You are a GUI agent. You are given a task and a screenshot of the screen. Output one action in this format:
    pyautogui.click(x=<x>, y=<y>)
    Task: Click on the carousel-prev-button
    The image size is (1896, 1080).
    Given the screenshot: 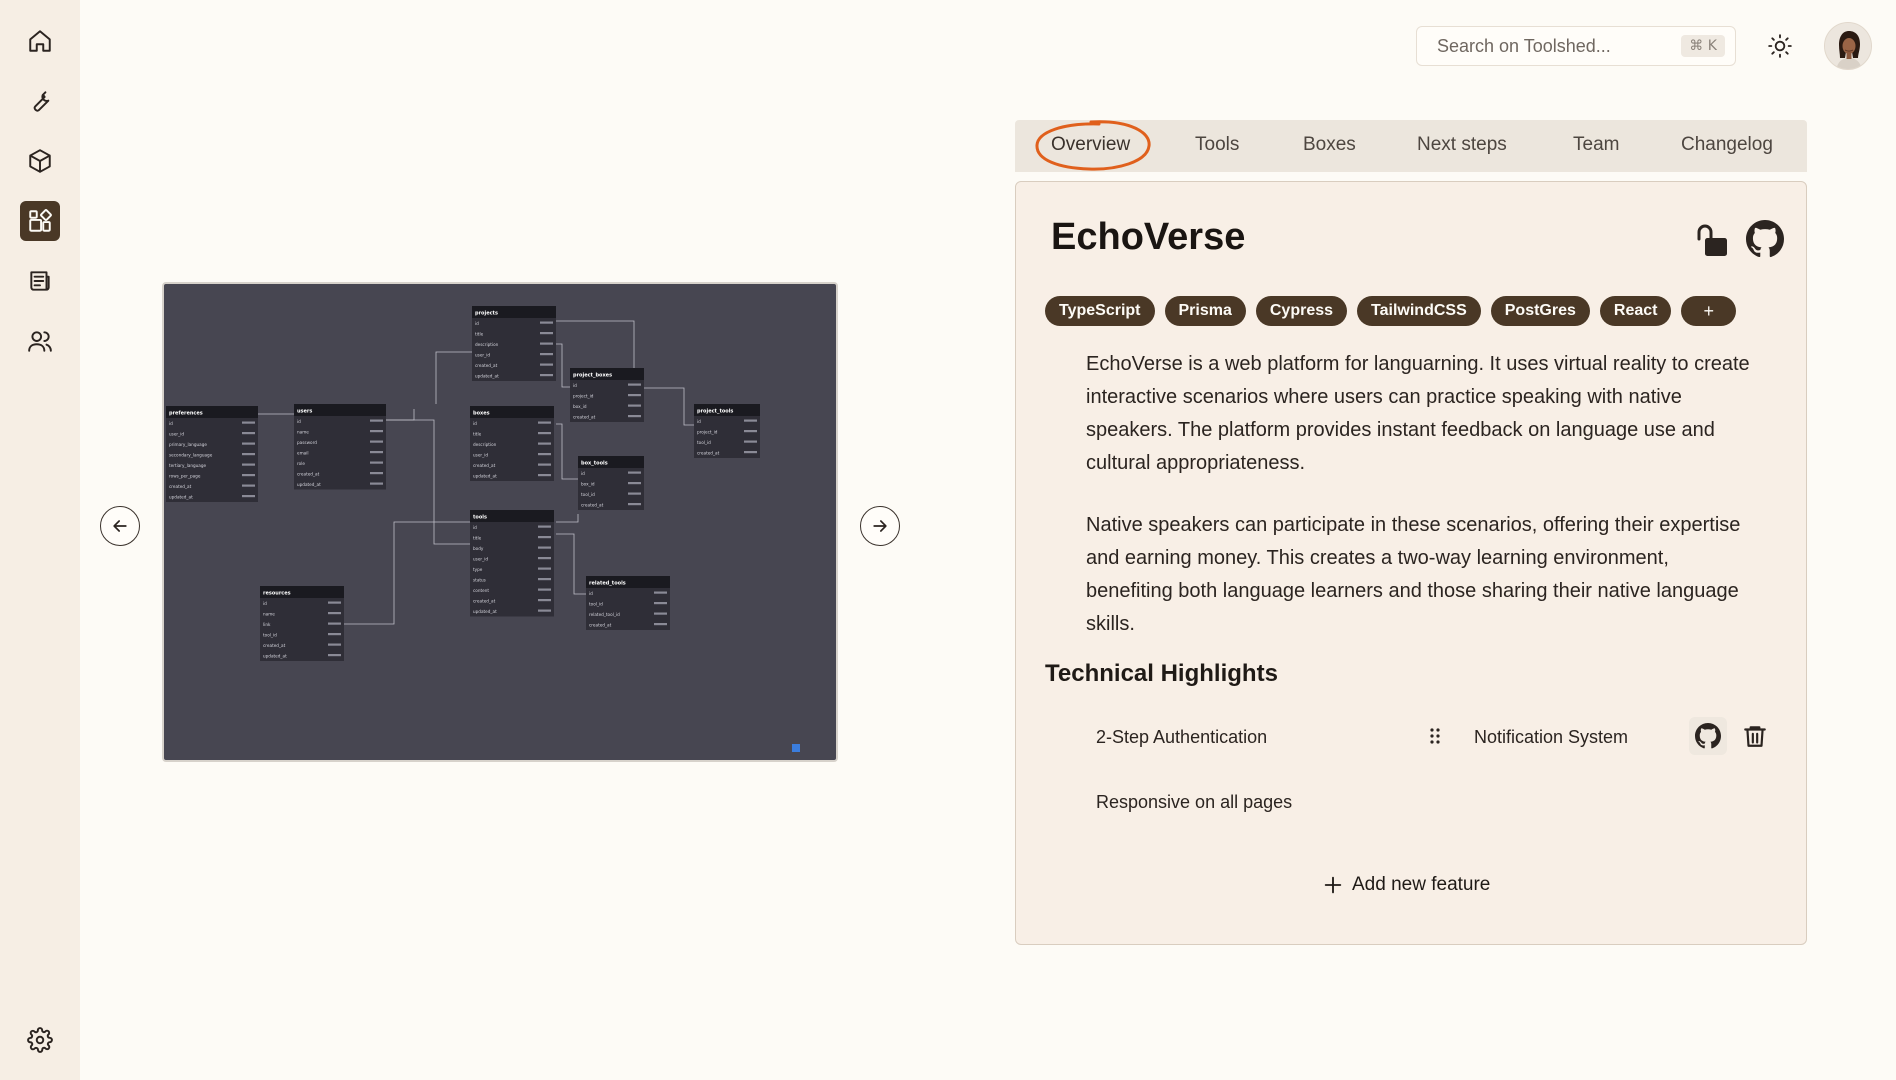 What is the action you would take?
    pyautogui.click(x=120, y=526)
    